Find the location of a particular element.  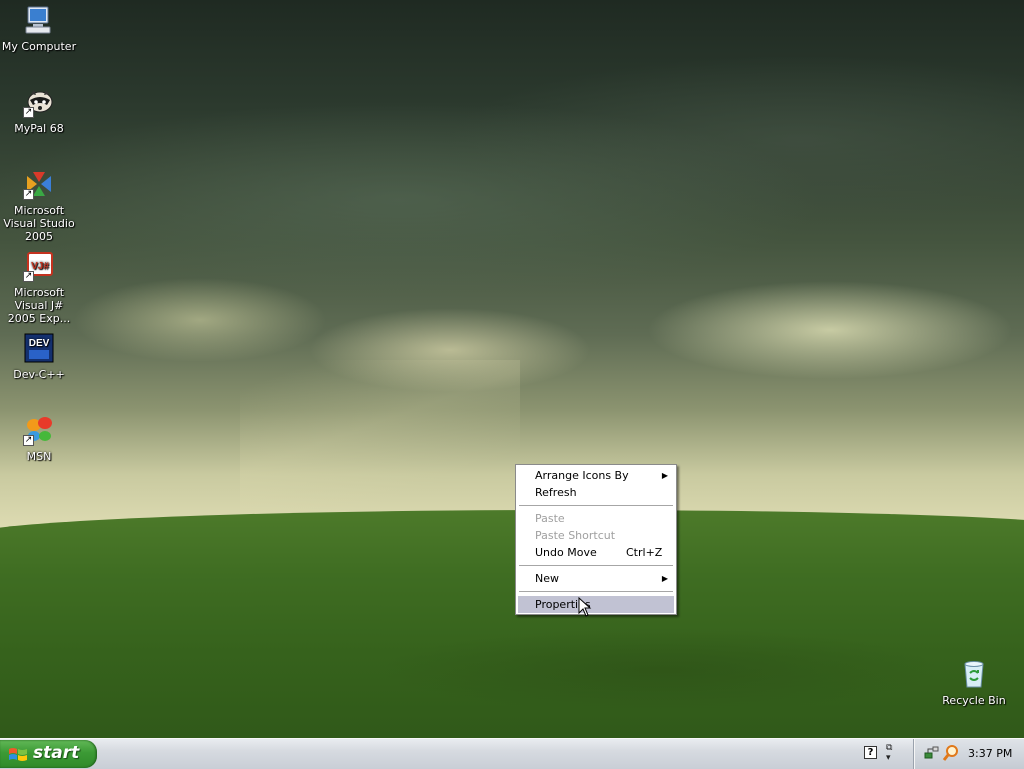

desktop-icon-label: MSN is located at coordinates (39, 456).